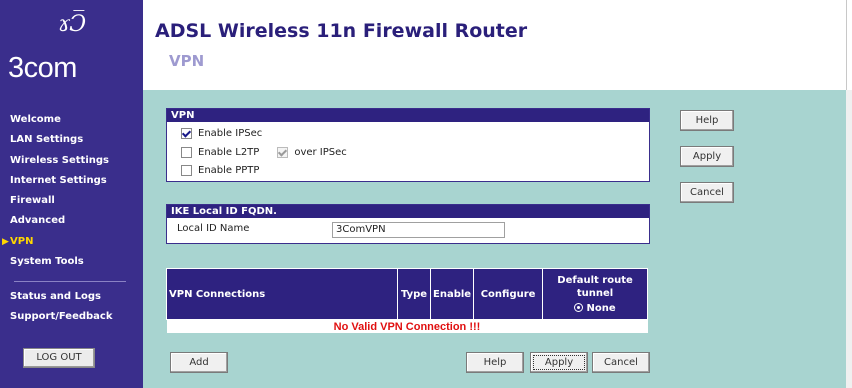 This screenshot has height=388, width=852. I want to click on nav-arrow-icon: ▶, so click(5, 241).